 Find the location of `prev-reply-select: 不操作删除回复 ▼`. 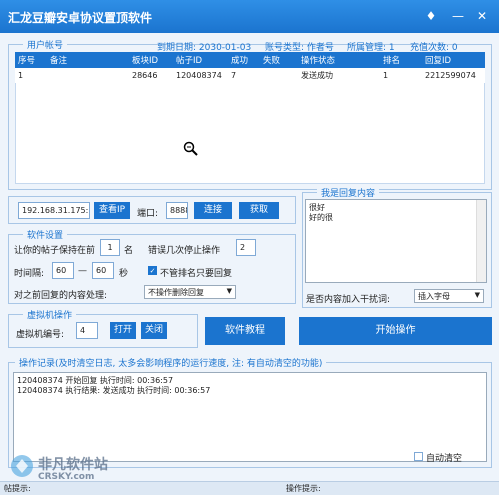

prev-reply-select: 不操作删除回复 ▼ is located at coordinates (190, 292).